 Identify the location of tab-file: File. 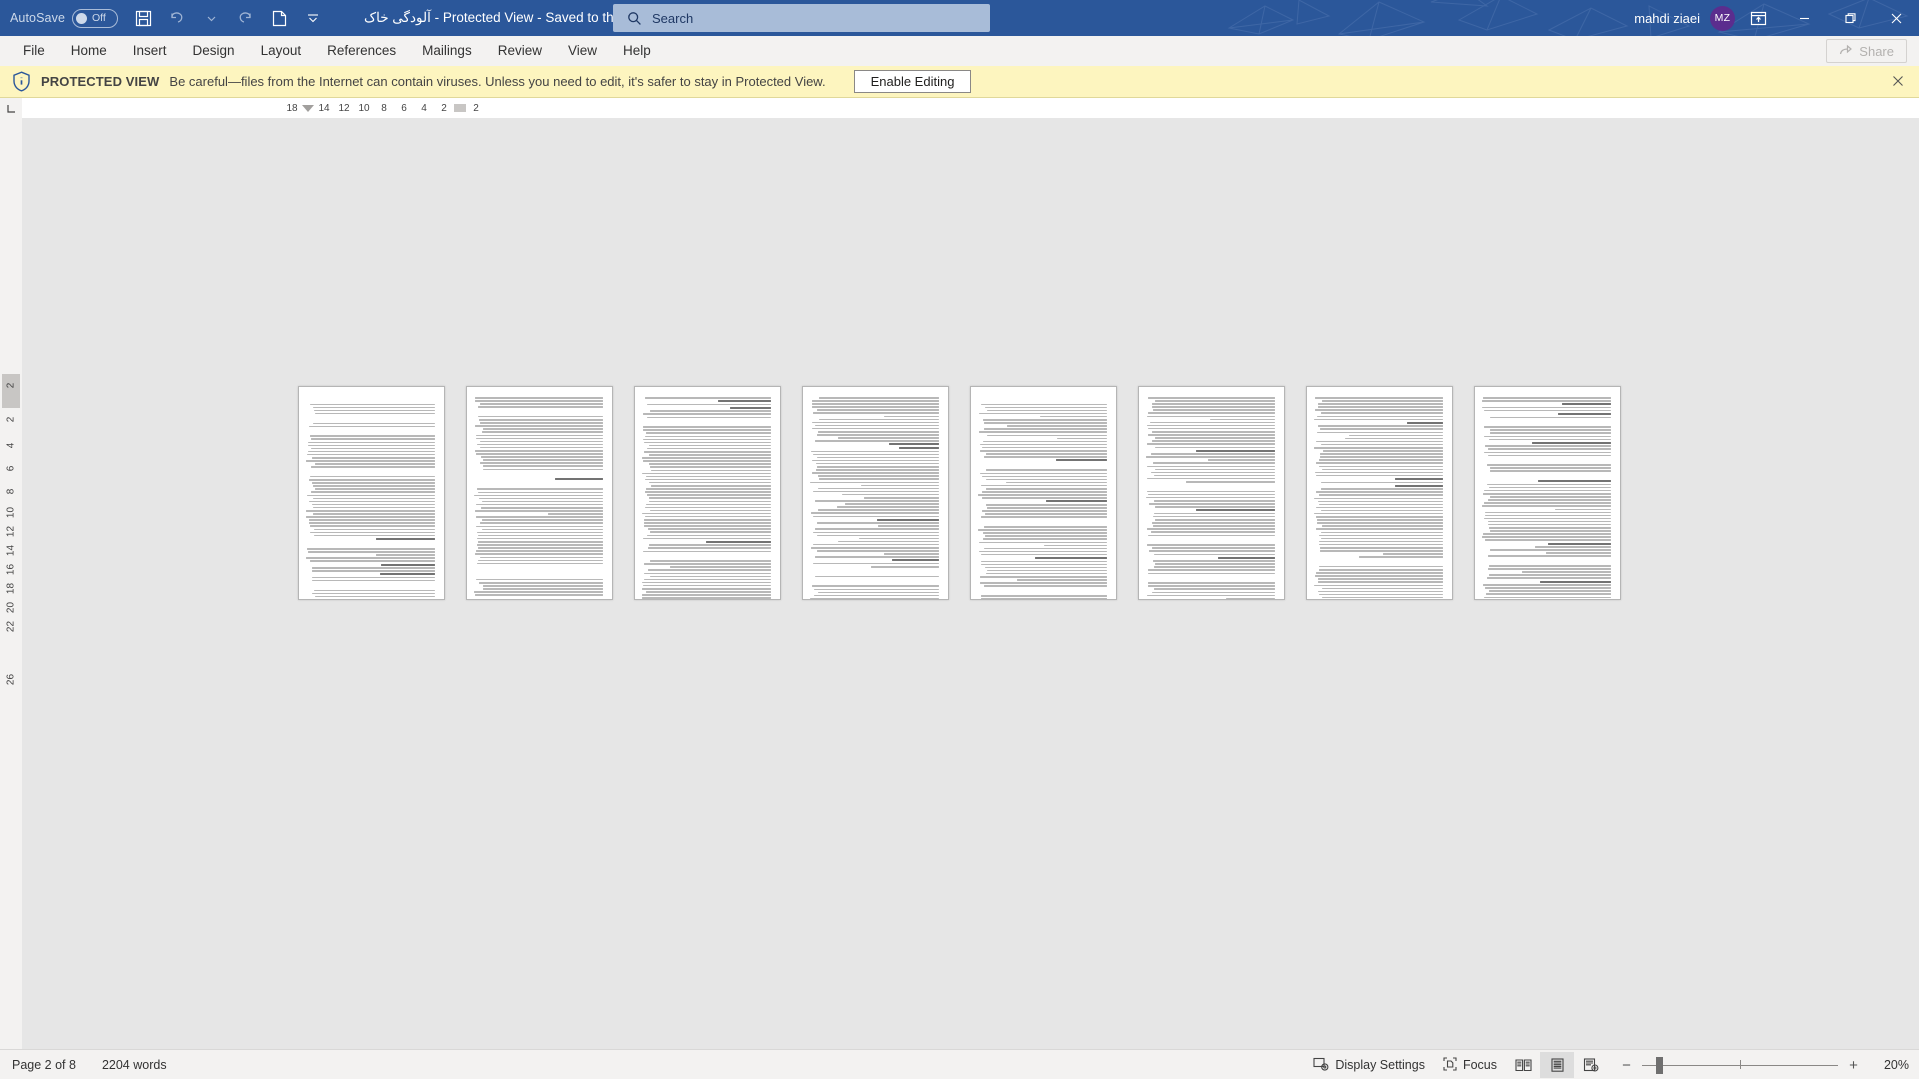
(34, 50).